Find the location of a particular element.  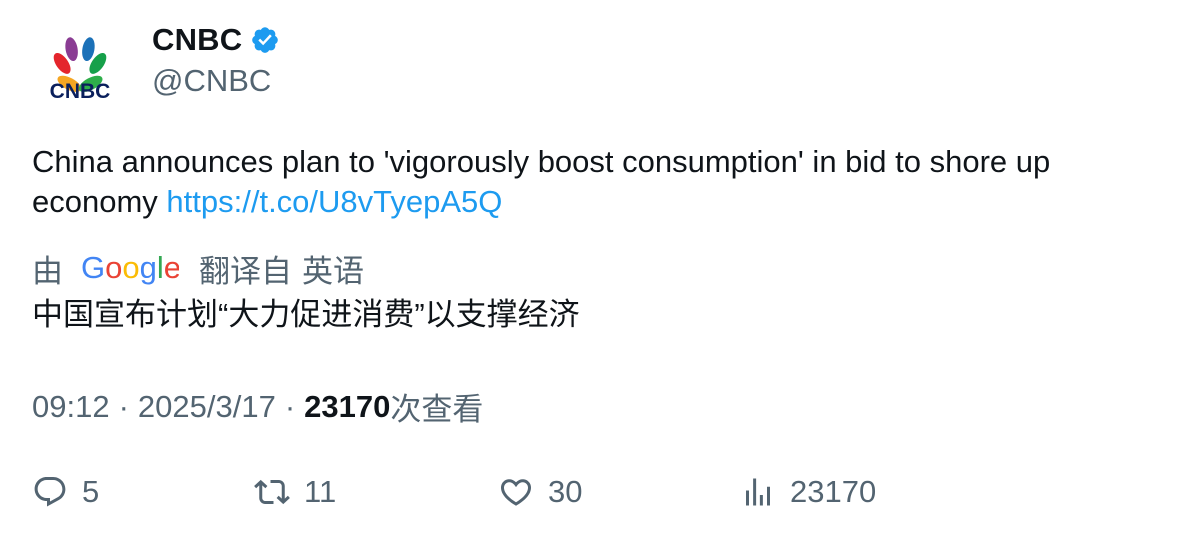

views-action-count: 23170 is located at coordinates (833, 491).